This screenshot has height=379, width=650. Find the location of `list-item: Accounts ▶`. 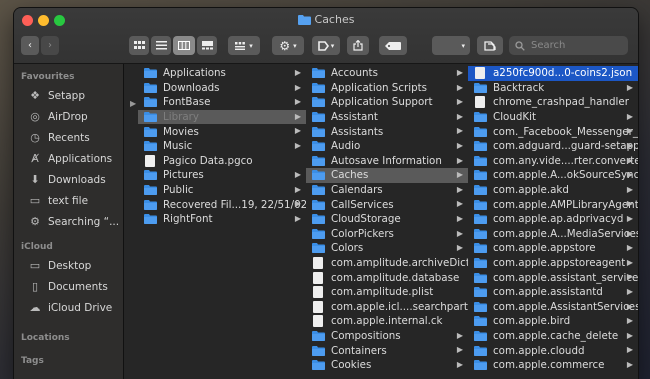

list-item: Accounts ▶ is located at coordinates (387, 73).